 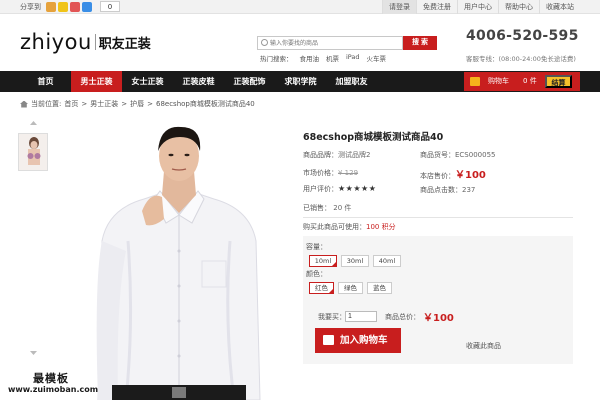 What do you see at coordinates (110, 6) in the screenshot?
I see `share-count: 0` at bounding box center [110, 6].